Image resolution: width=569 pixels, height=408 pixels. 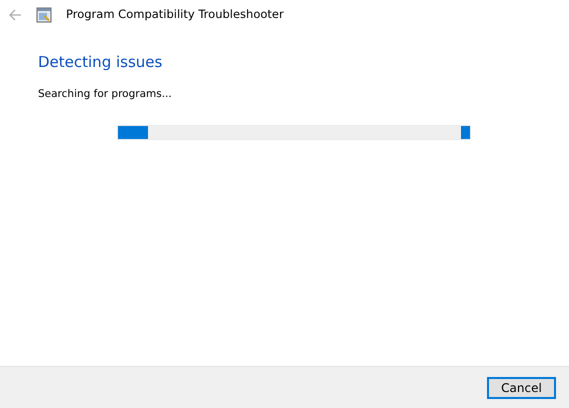 What do you see at coordinates (101, 62) in the screenshot?
I see `page-heading: Detecting issues` at bounding box center [101, 62].